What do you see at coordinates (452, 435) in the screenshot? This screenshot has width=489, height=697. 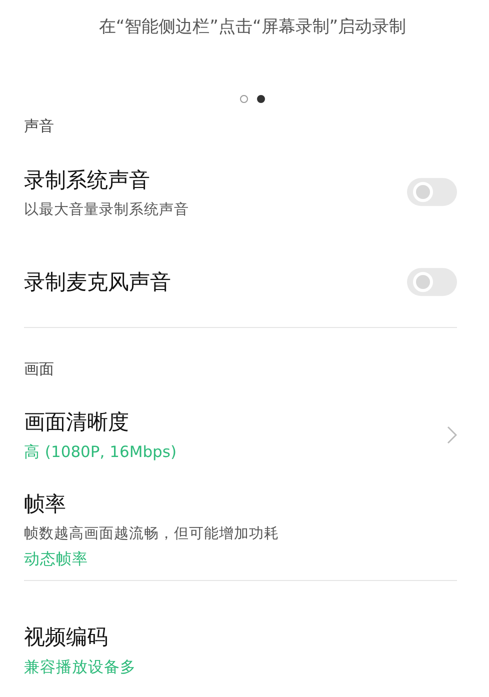 I see `chevron-right-icon` at bounding box center [452, 435].